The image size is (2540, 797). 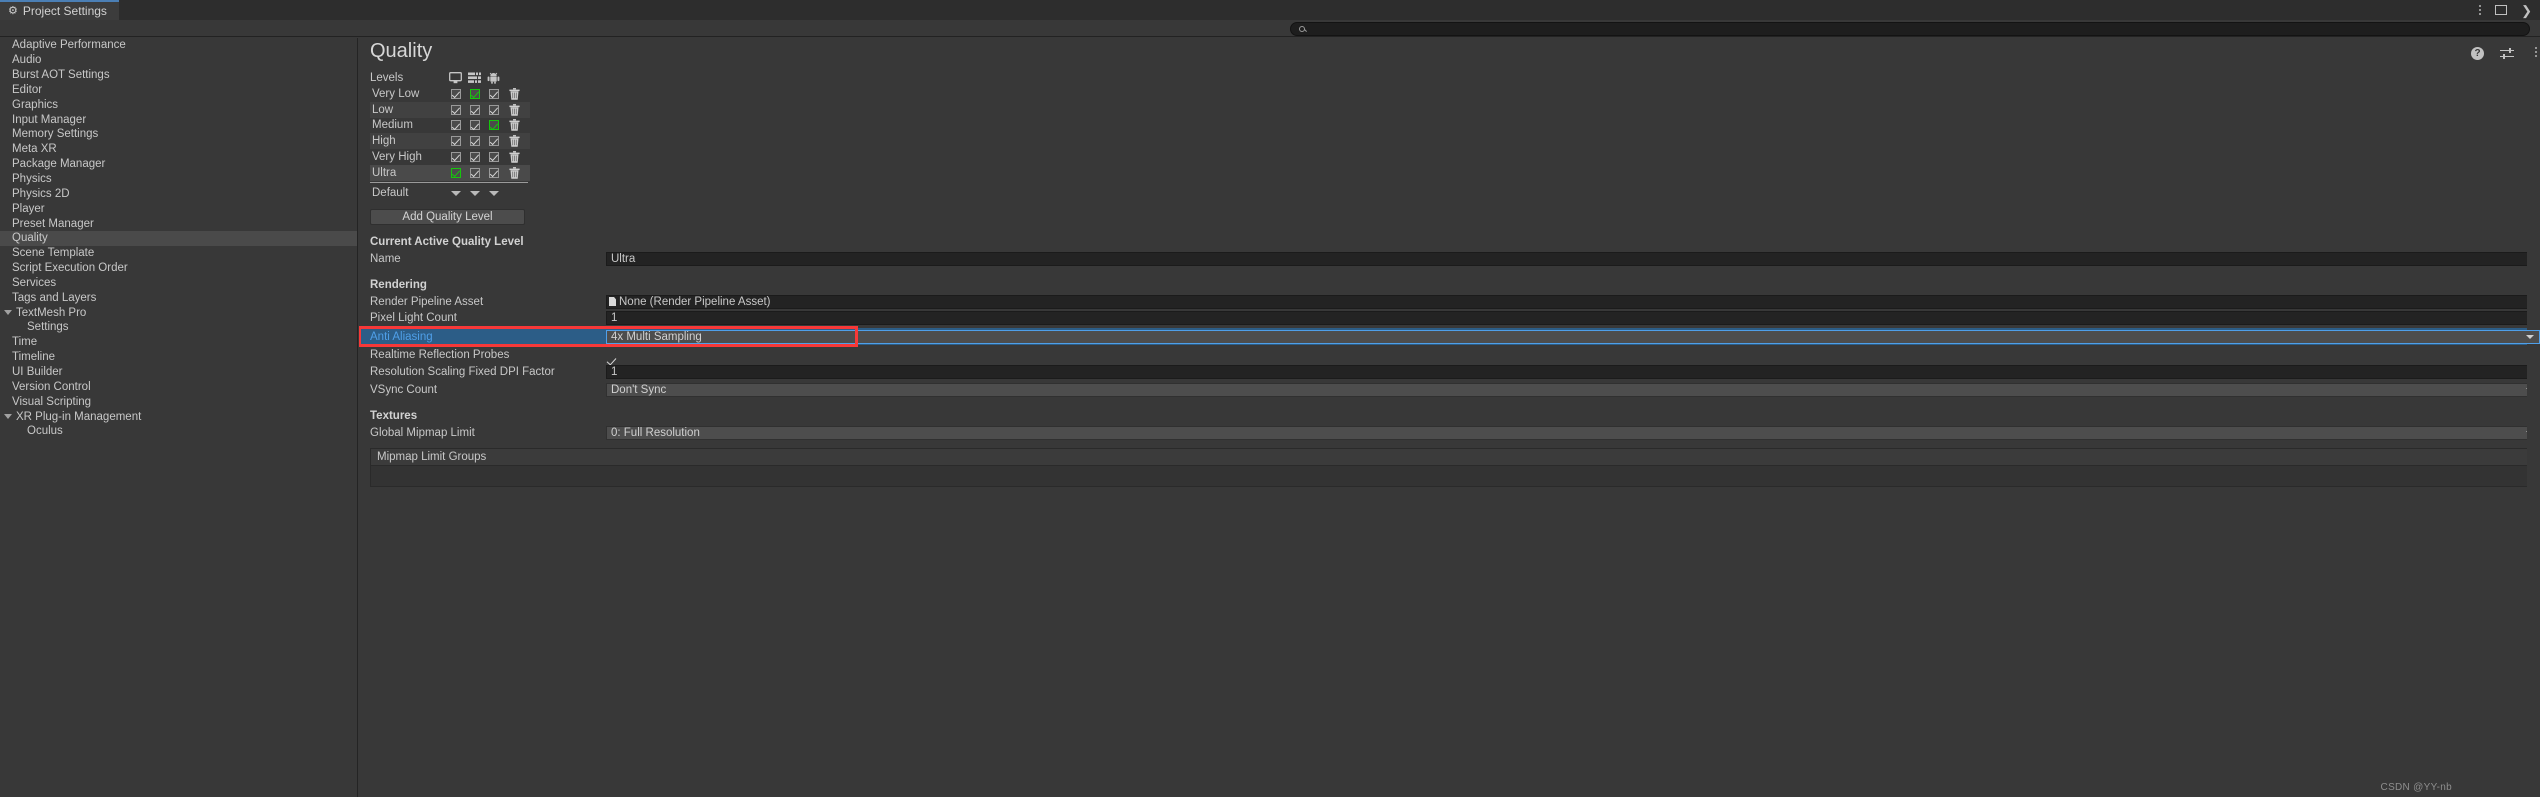 What do you see at coordinates (178, 431) in the screenshot?
I see `sidebar-item-oculus: Oculus` at bounding box center [178, 431].